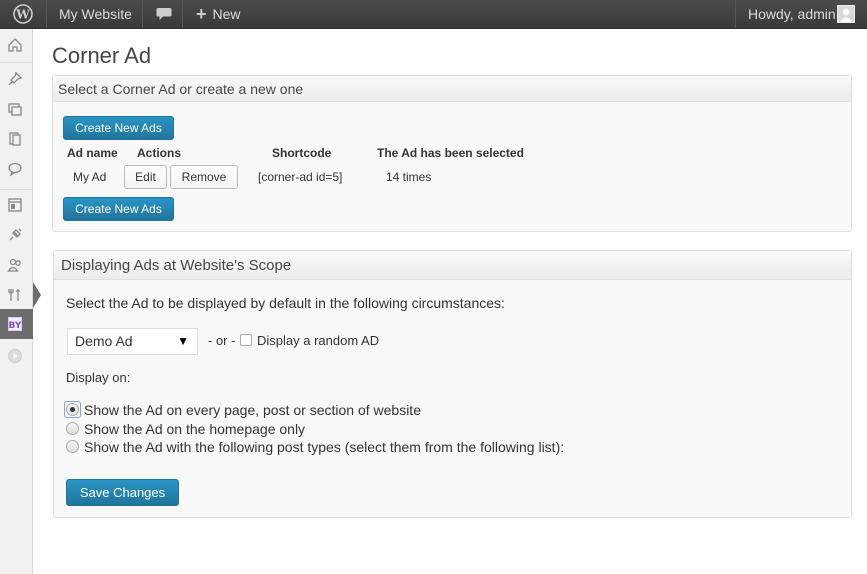 This screenshot has width=867, height=574. Describe the element at coordinates (118, 209) in the screenshot. I see `create-new-ads-button-bottom: Create New Ads` at that location.